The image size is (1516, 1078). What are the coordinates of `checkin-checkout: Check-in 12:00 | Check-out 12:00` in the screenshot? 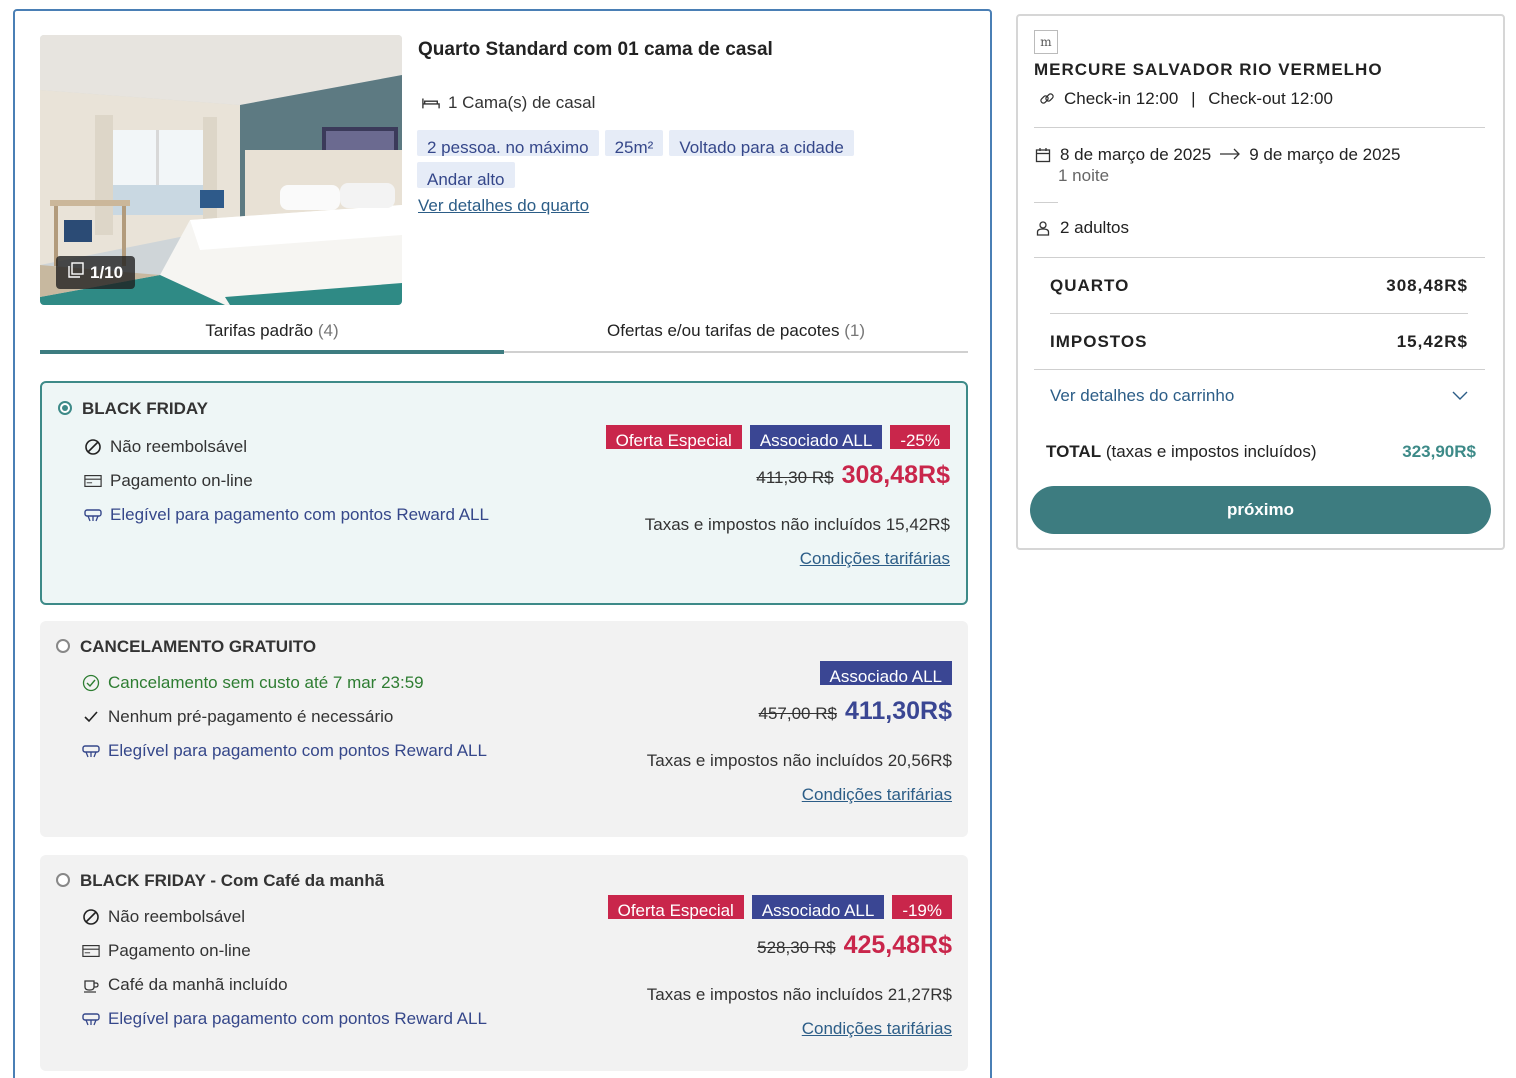 It's located at (1185, 99).